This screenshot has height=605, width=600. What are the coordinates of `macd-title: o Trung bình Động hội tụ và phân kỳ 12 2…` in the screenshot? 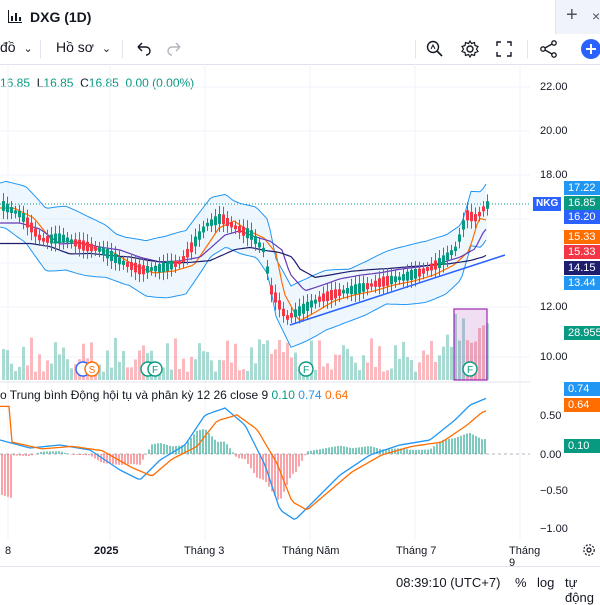 It's located at (134, 395).